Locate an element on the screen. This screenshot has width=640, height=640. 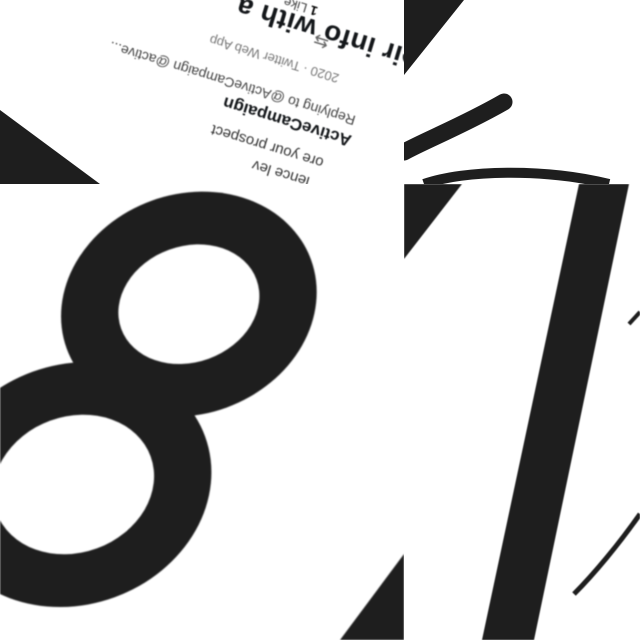
arc-shapes is located at coordinates (507, 92).